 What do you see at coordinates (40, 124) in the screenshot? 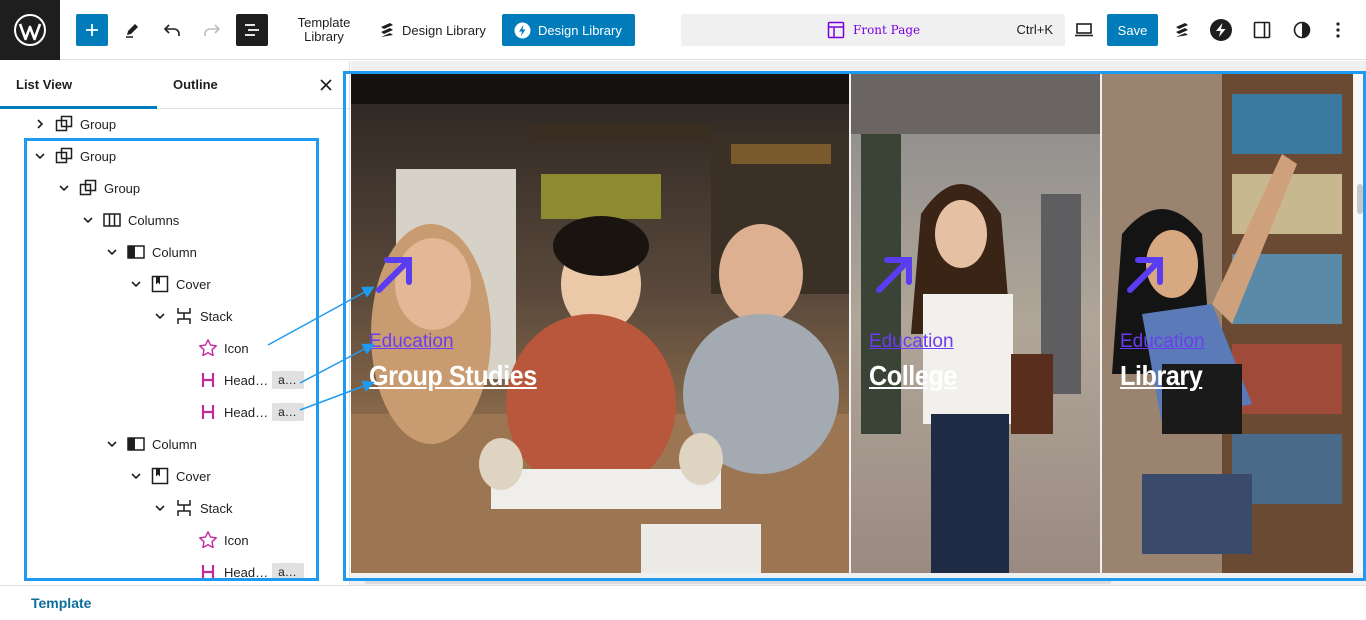
I see `chevron-right-icon` at bounding box center [40, 124].